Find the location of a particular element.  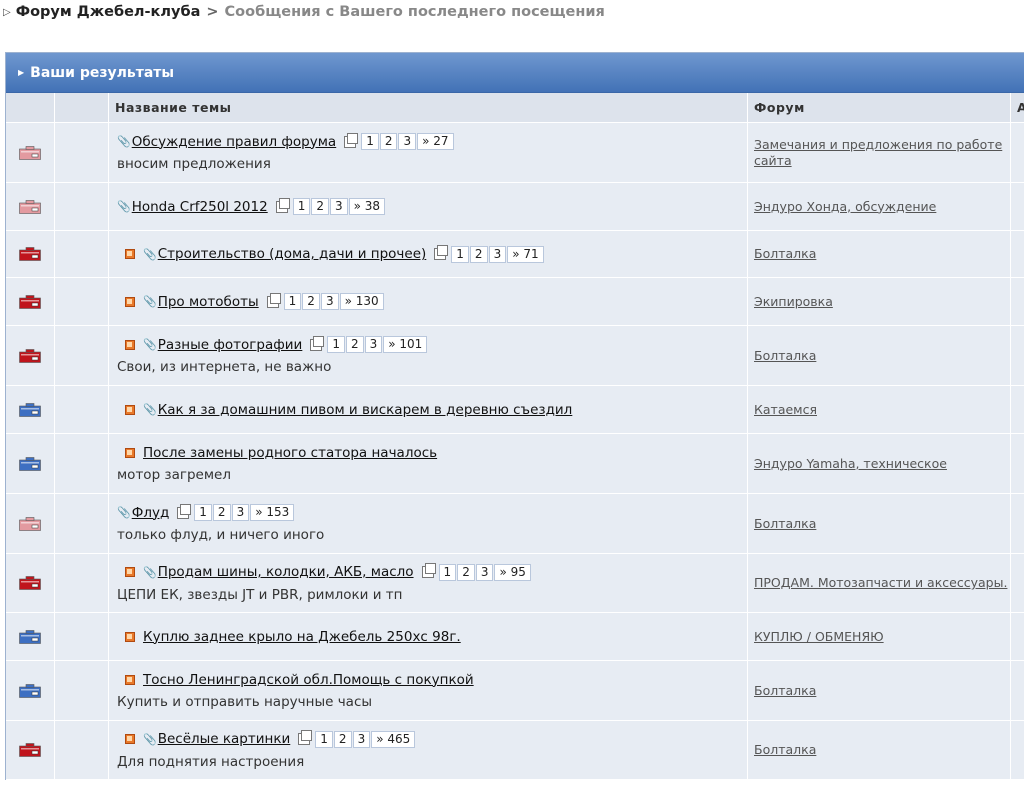

topic-line: 📎 Разные фотографии 1 2 3» 101 is located at coordinates (432, 344).